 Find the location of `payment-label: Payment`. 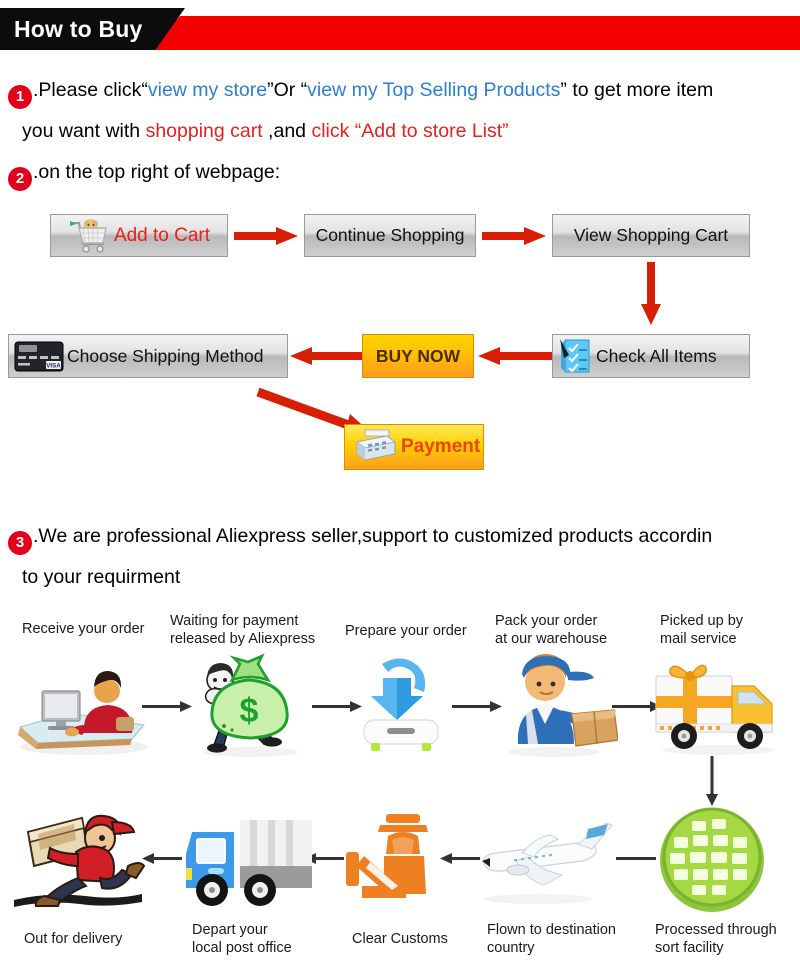

payment-label: Payment is located at coordinates (441, 446).